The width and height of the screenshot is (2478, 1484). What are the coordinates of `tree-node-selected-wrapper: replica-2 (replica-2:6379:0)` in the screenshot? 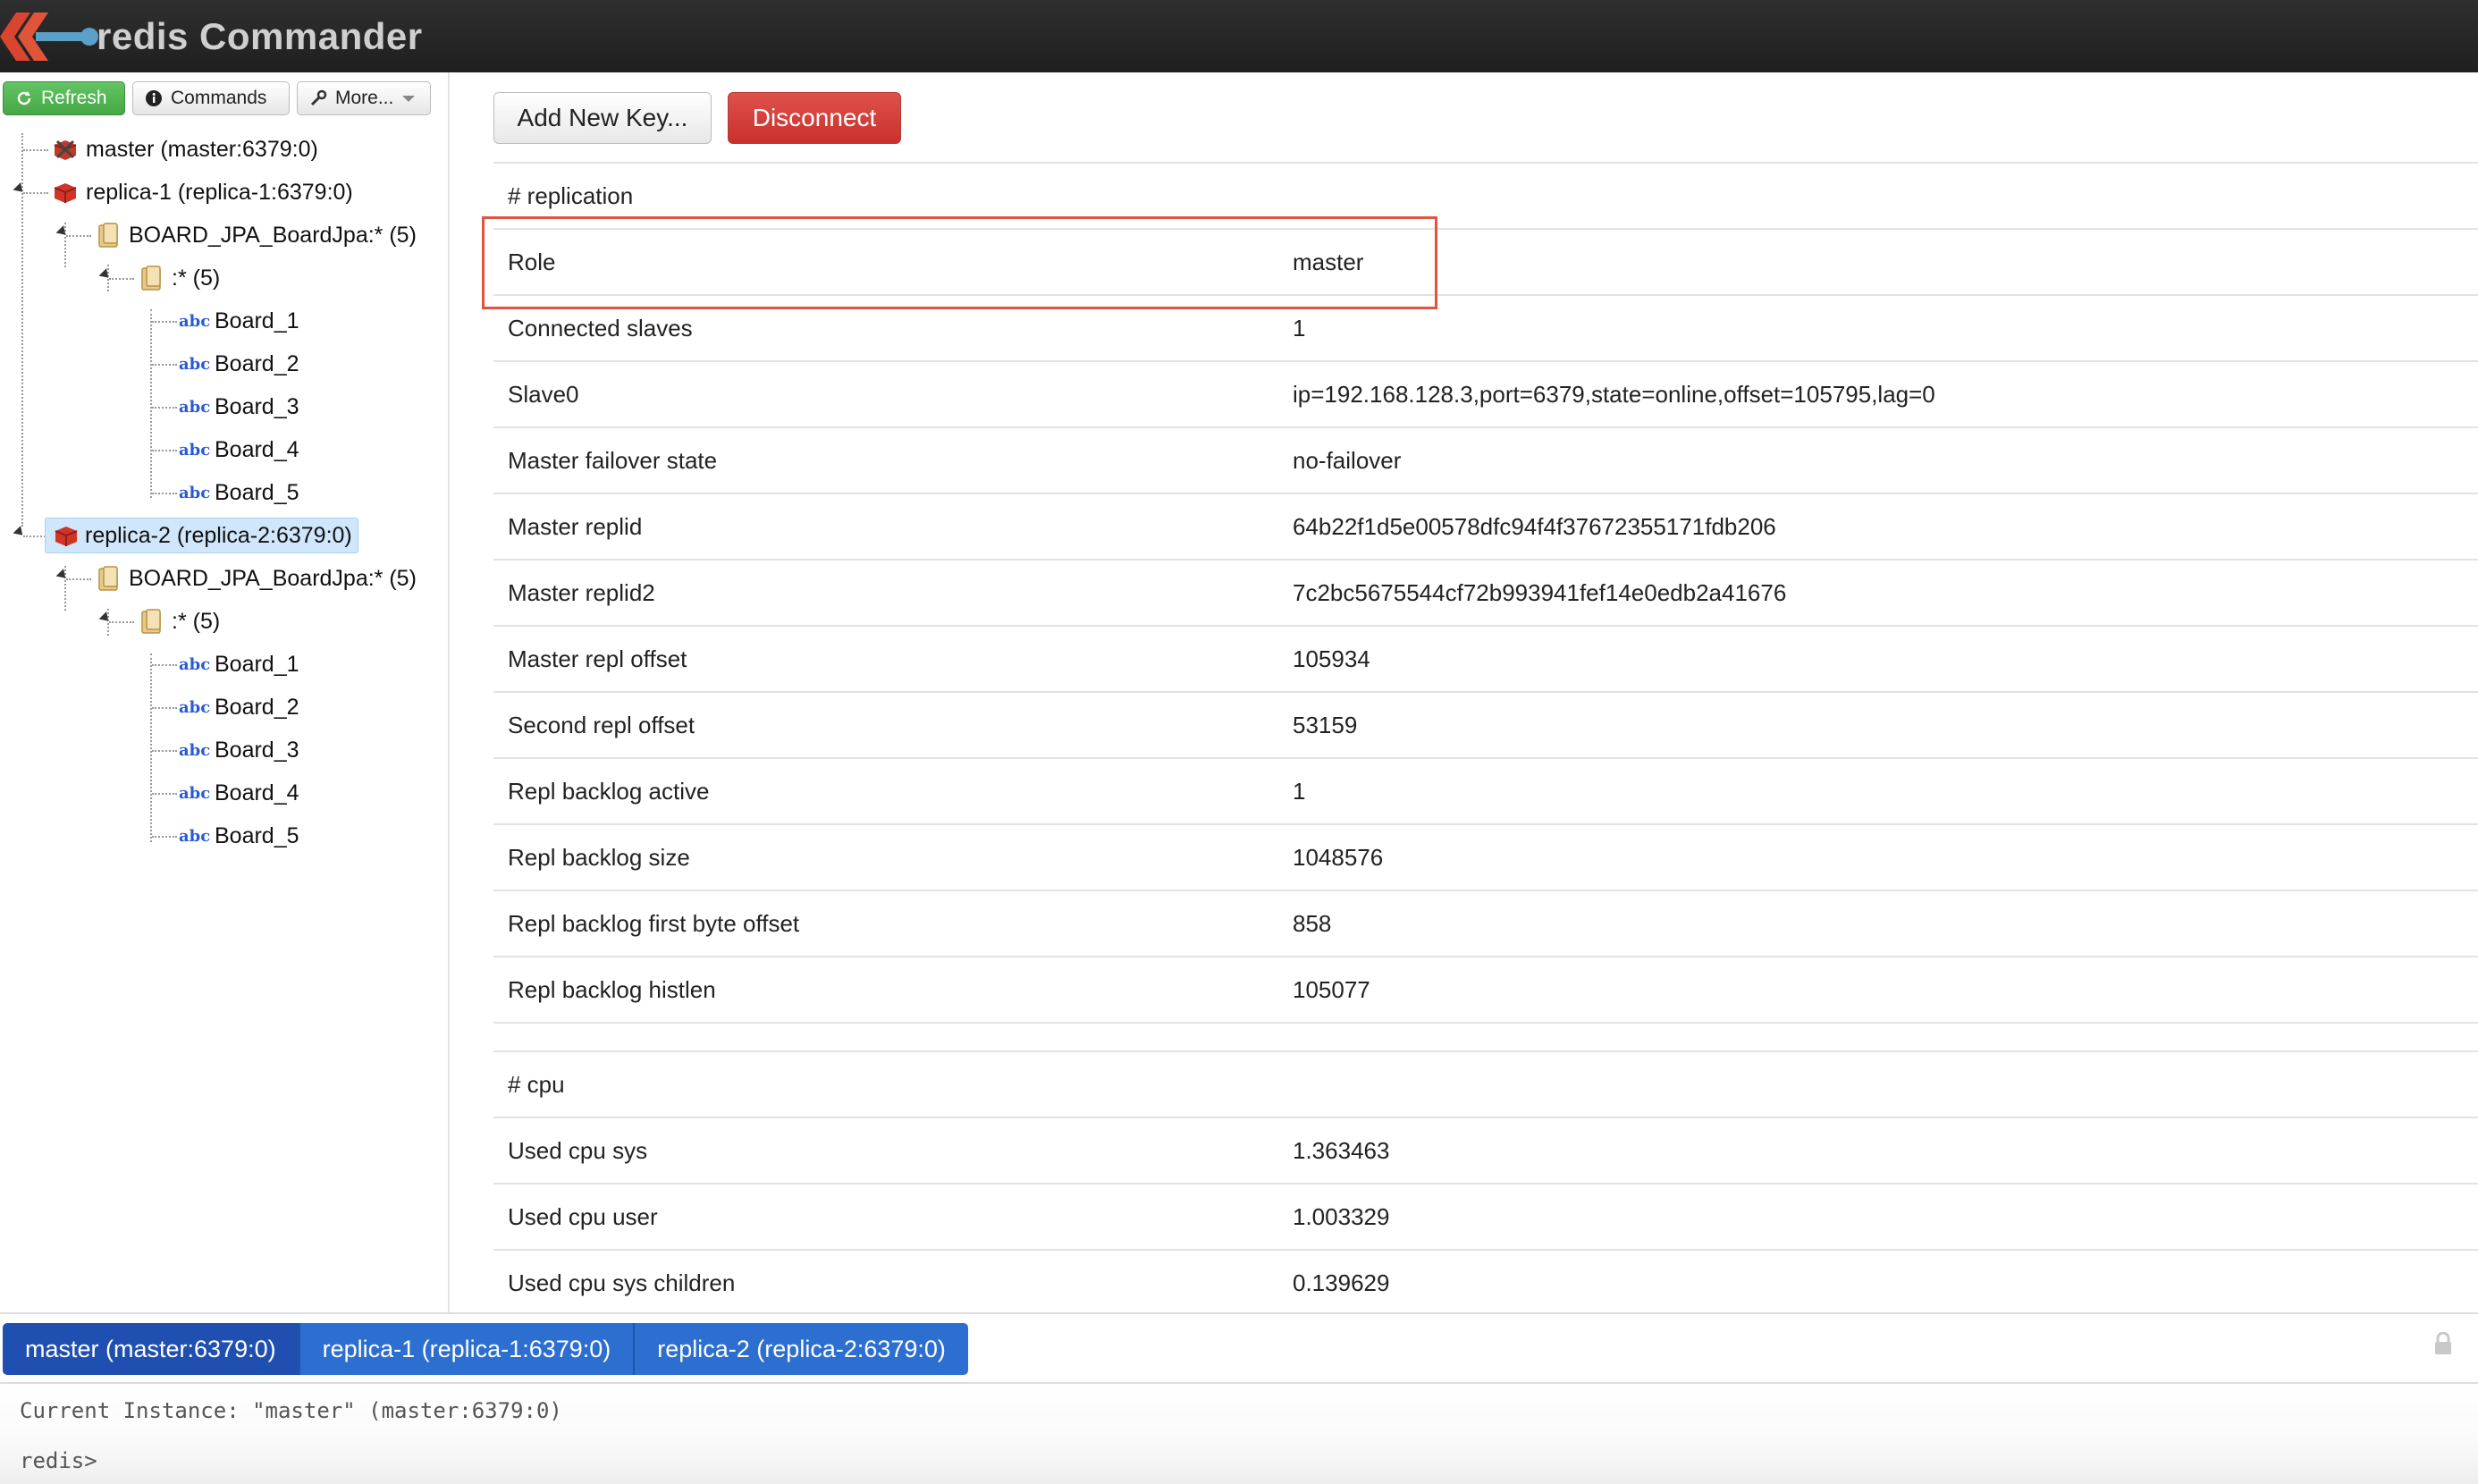 It's located at (201, 535).